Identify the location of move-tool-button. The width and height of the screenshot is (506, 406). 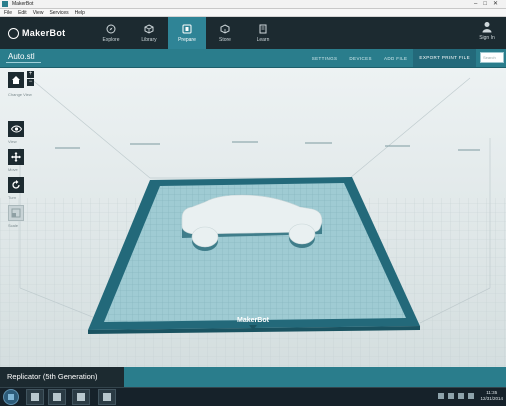
(16, 157).